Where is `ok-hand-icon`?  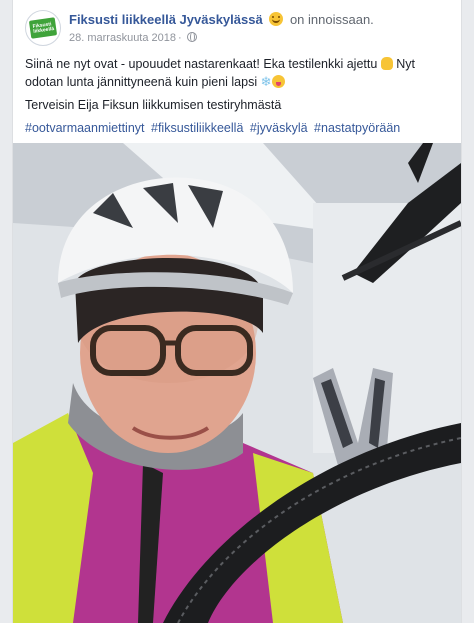
ok-hand-icon is located at coordinates (386, 63).